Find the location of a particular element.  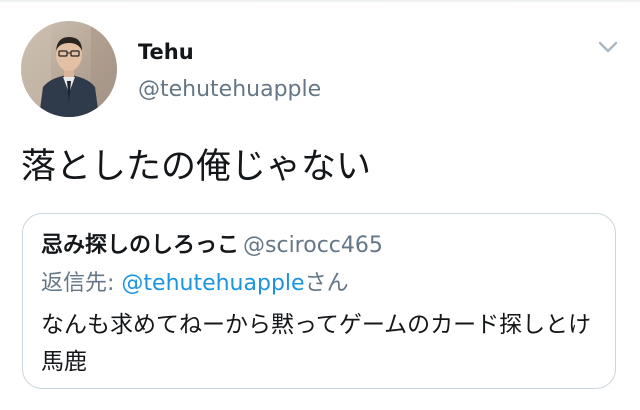

avatar is located at coordinates (69, 69).